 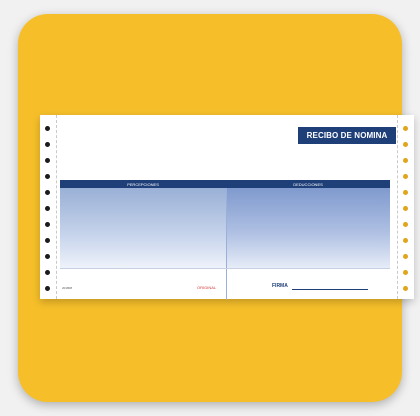 I want to click on deducciones-panel, so click(x=308, y=228).